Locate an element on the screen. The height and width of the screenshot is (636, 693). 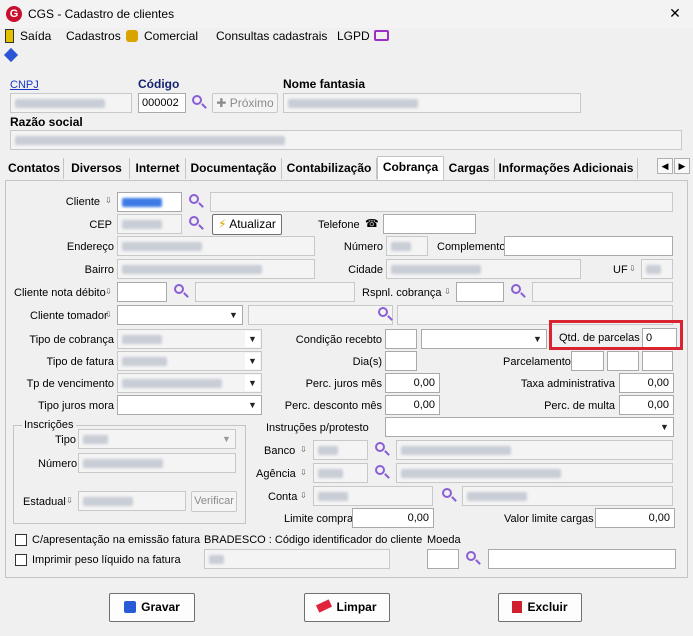
complemento-field is located at coordinates (588, 246).